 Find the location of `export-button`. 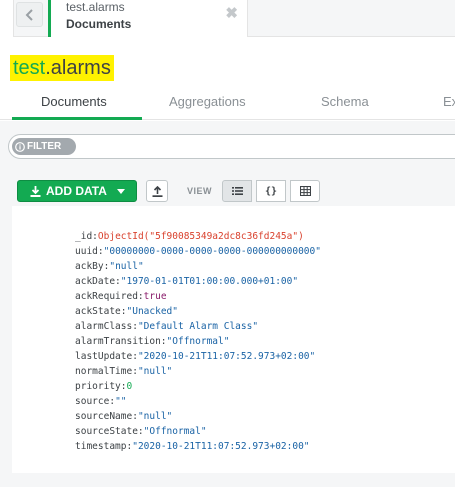

export-button is located at coordinates (157, 191).